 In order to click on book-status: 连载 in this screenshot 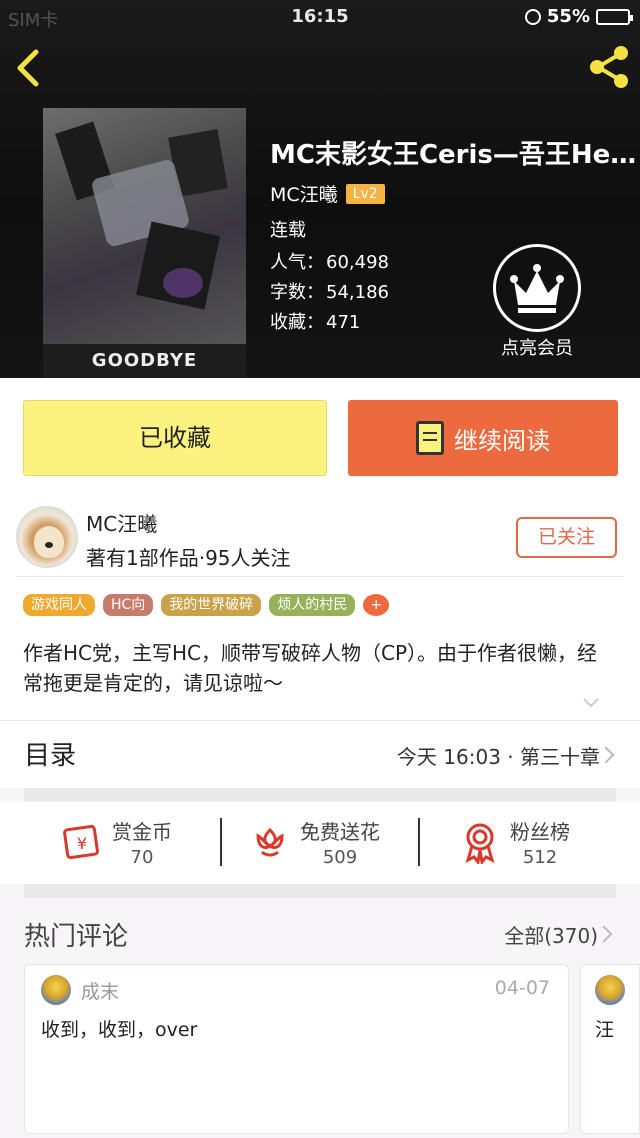, I will do `click(288, 230)`.